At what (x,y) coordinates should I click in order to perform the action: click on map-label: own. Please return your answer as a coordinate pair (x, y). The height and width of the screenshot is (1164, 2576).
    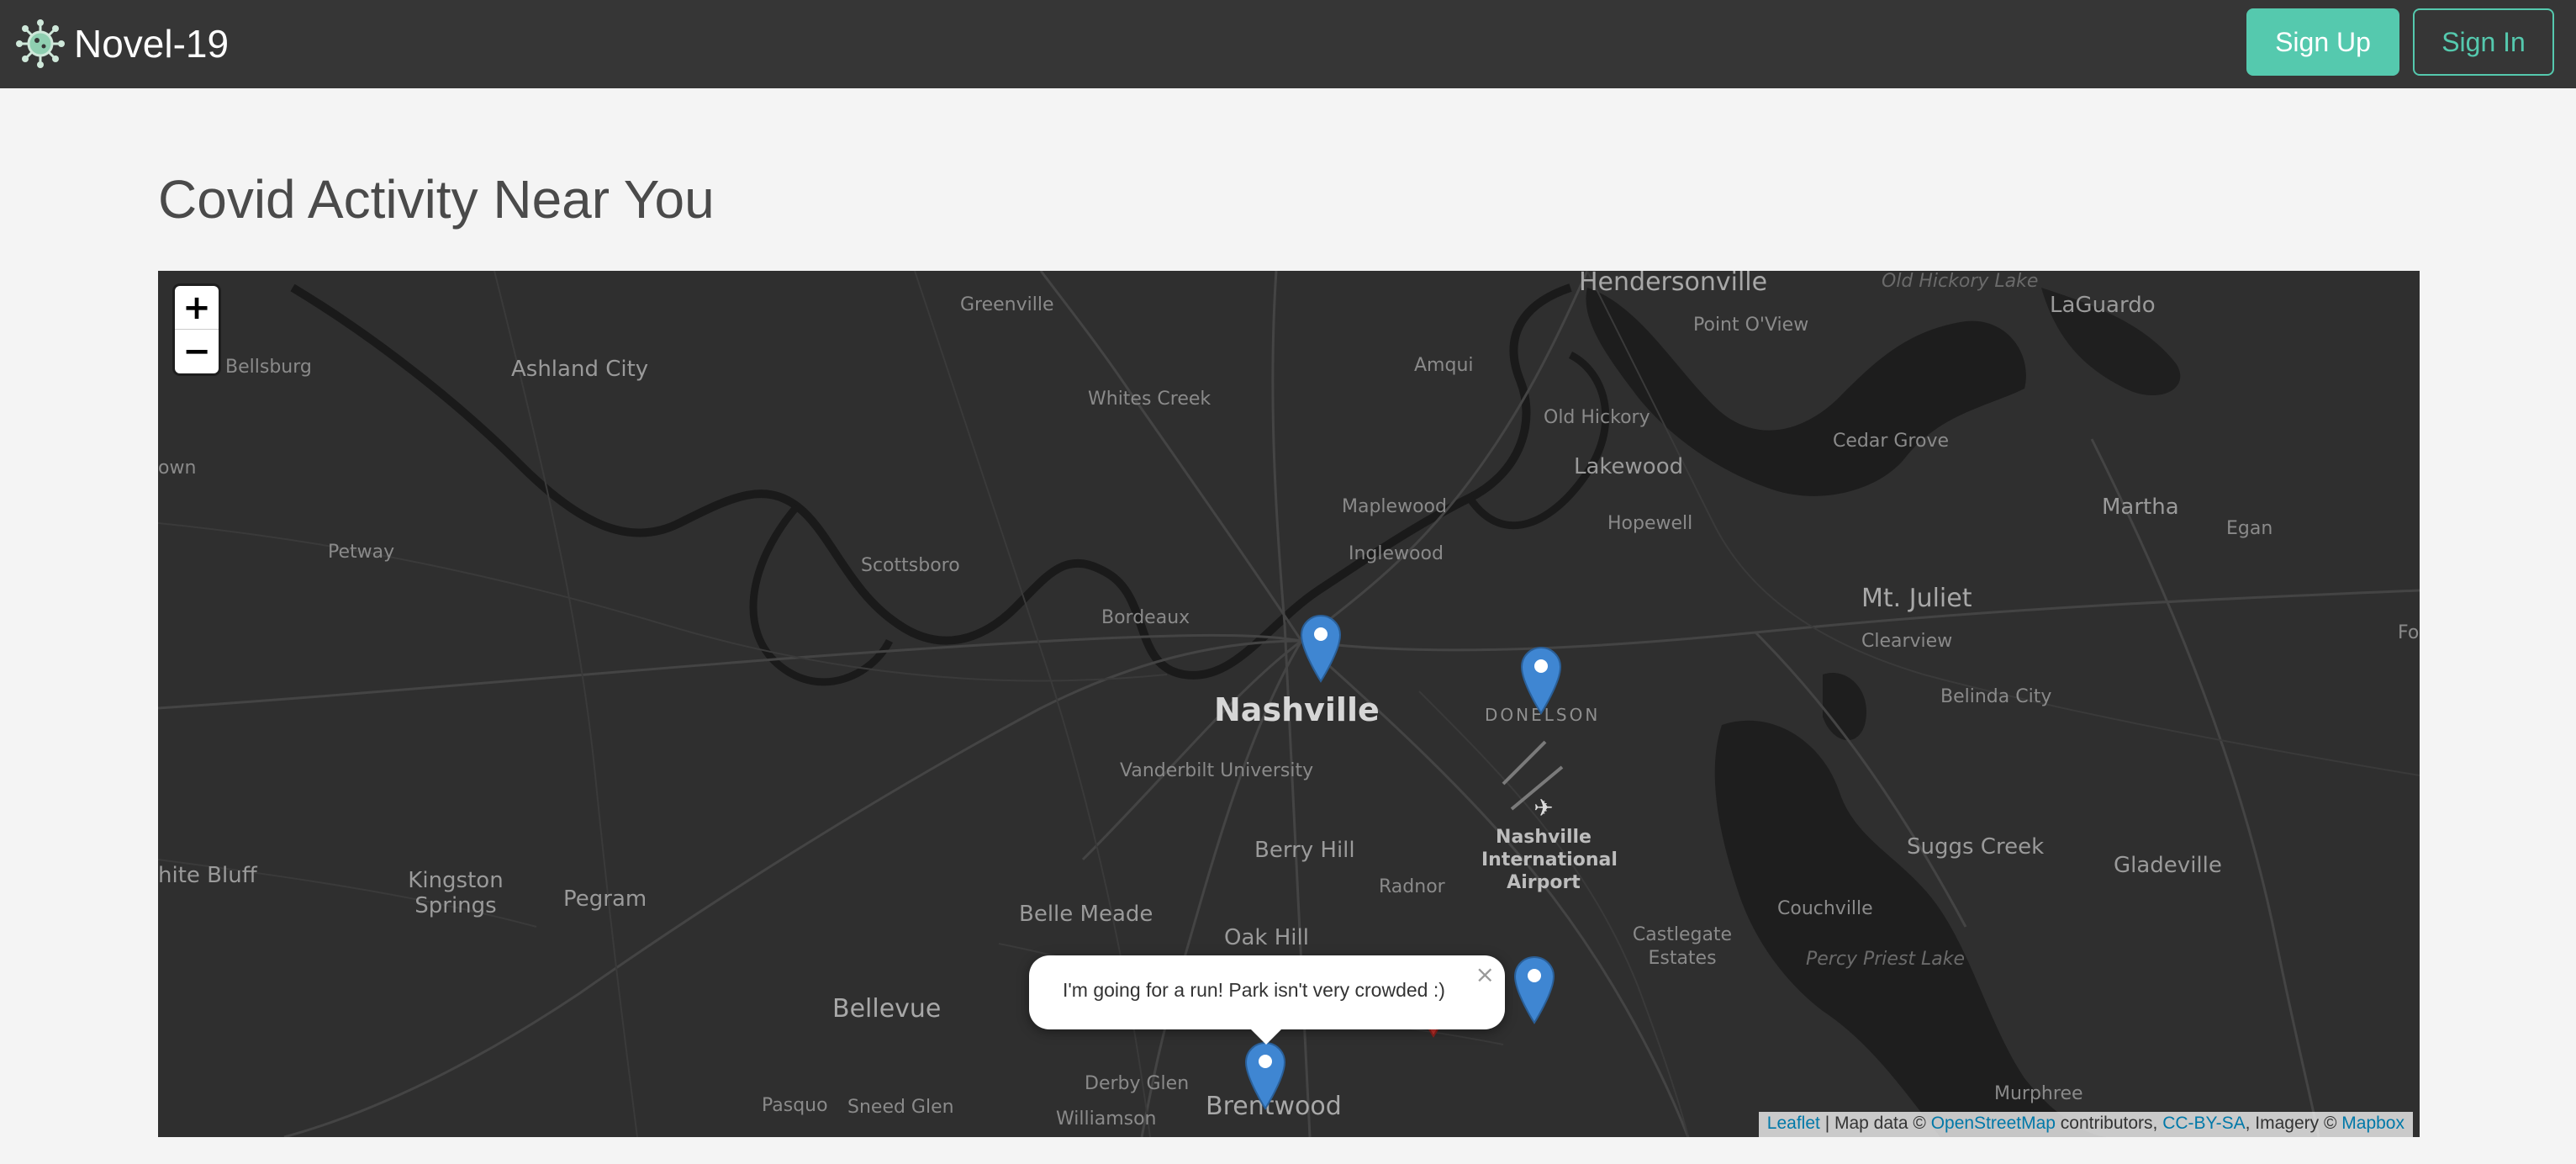
    Looking at the image, I should click on (178, 468).